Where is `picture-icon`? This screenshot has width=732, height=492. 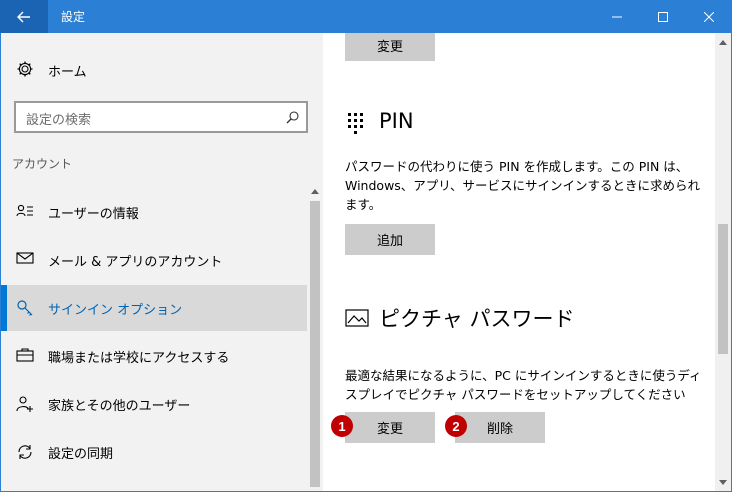
picture-icon is located at coordinates (357, 318).